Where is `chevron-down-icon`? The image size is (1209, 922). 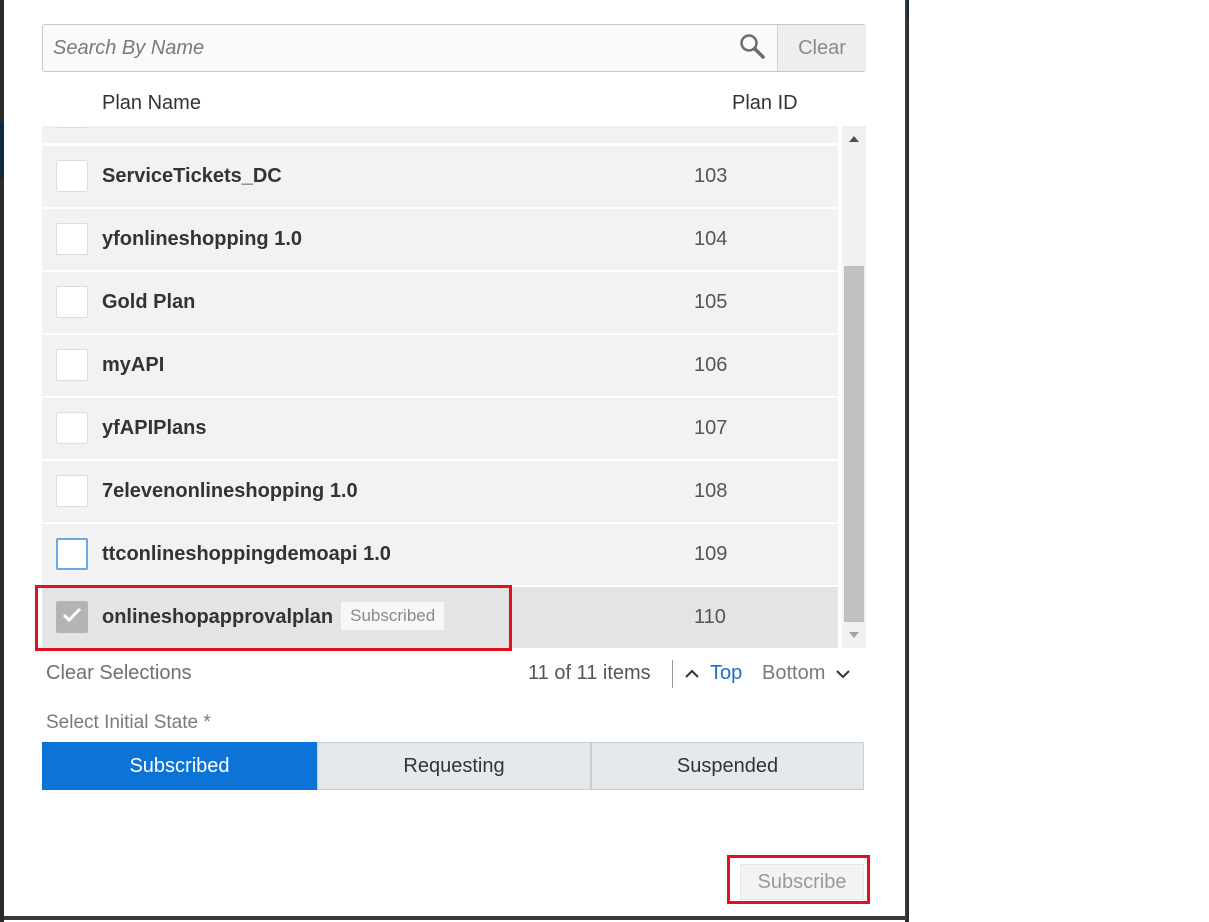 chevron-down-icon is located at coordinates (843, 673).